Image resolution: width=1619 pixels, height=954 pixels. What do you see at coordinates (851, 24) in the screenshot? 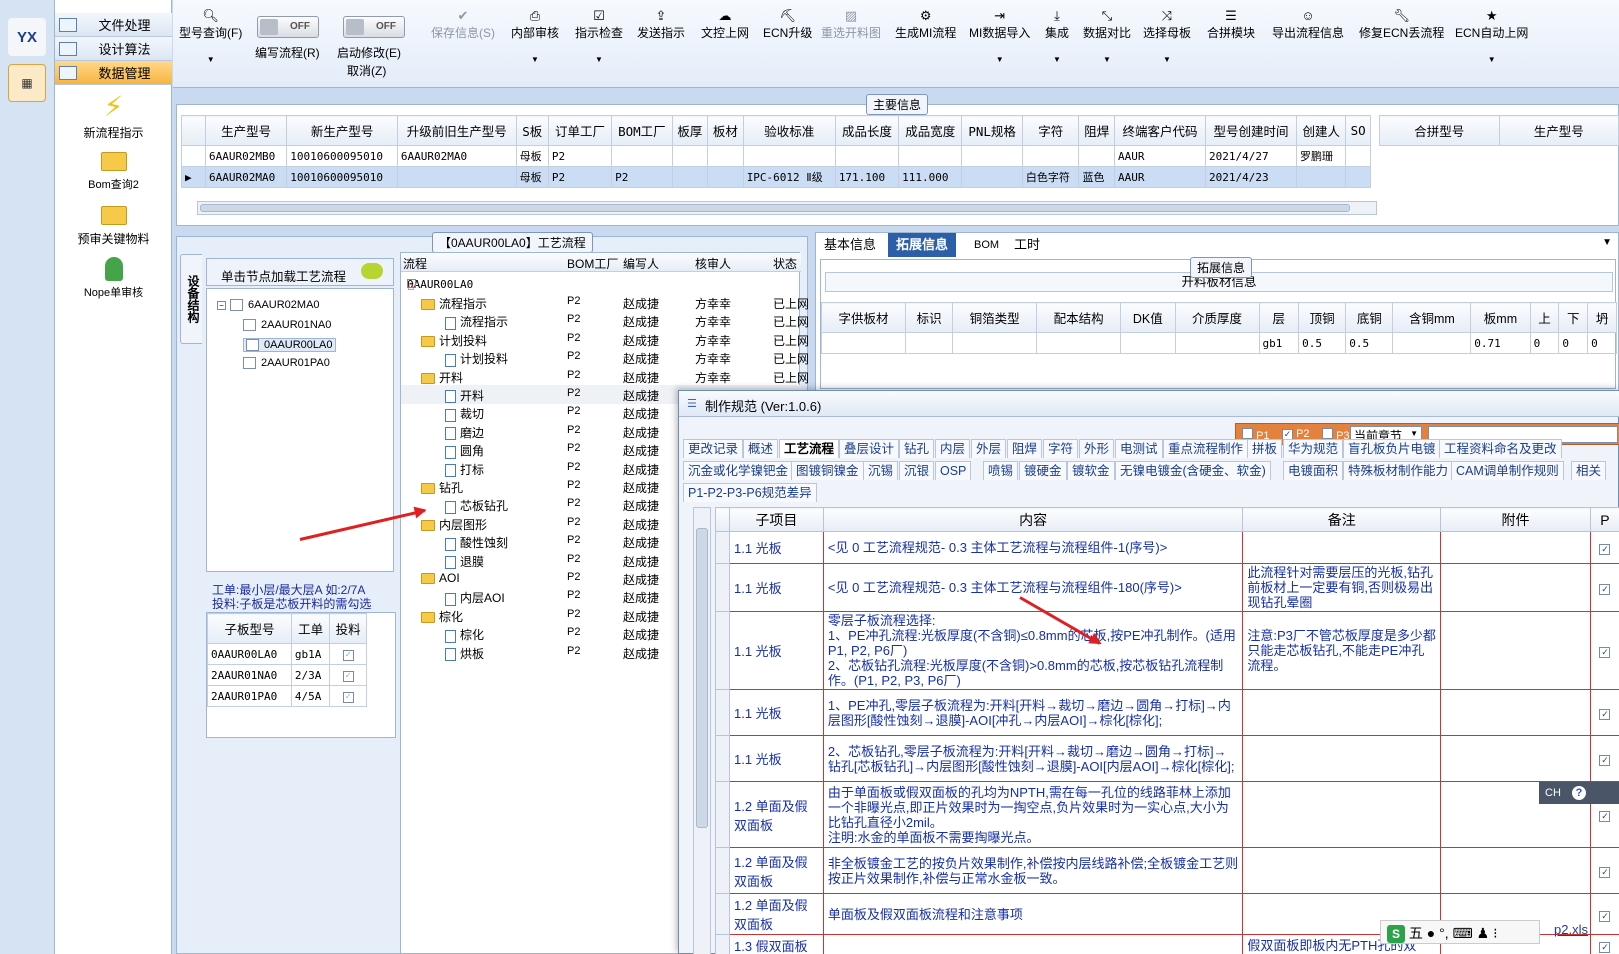
I see `reselect-cut-button: ▨ 重选开料图` at bounding box center [851, 24].